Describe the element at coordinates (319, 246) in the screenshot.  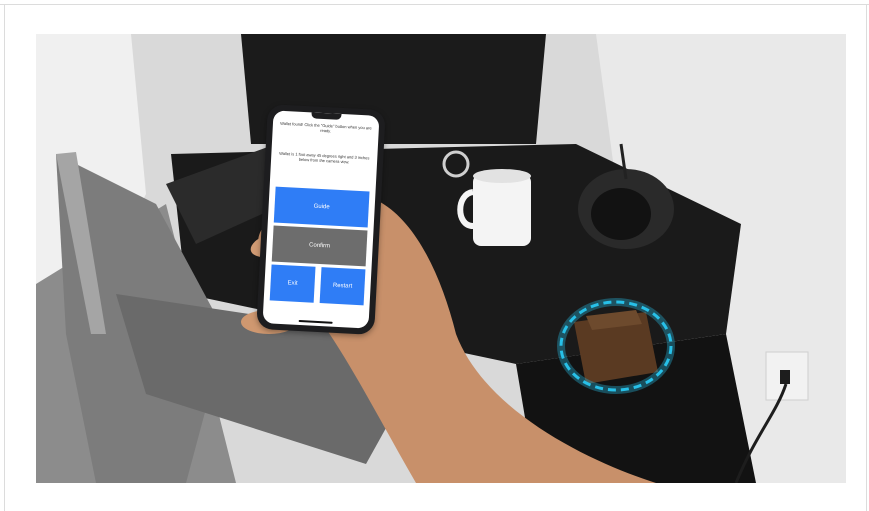
I see `confirm-button: Confirm` at that location.